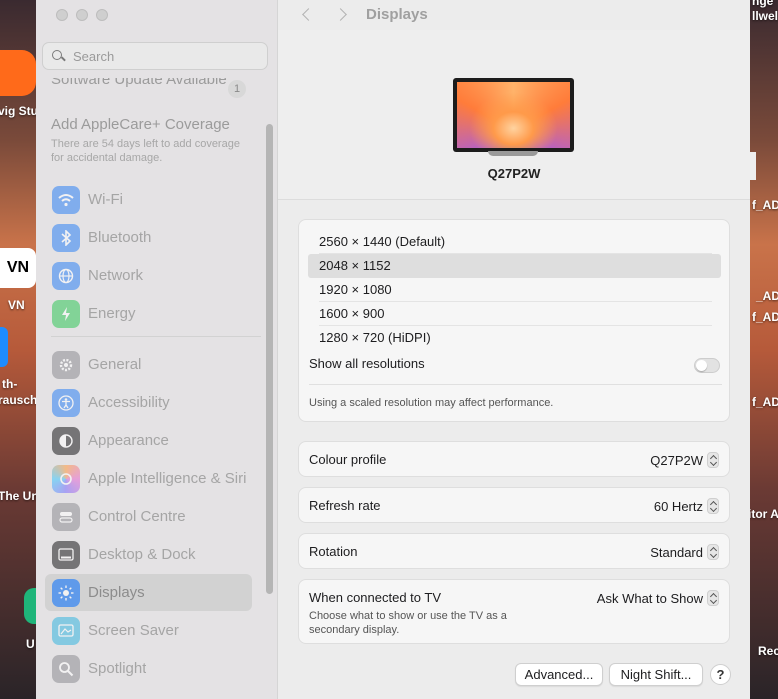  I want to click on forward-button, so click(342, 15).